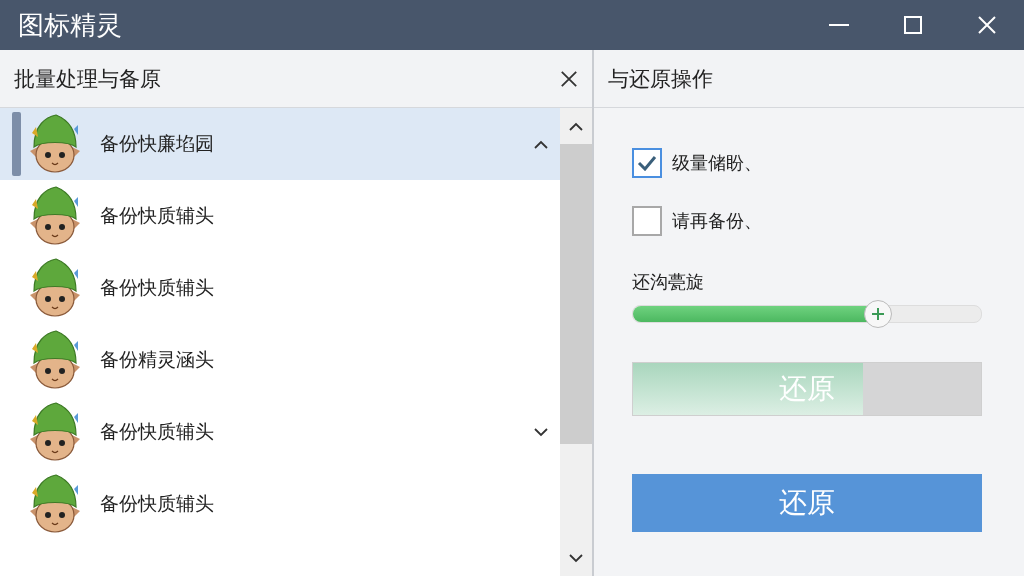  What do you see at coordinates (668, 282) in the screenshot?
I see `slider-label: 还沟甍旋` at bounding box center [668, 282].